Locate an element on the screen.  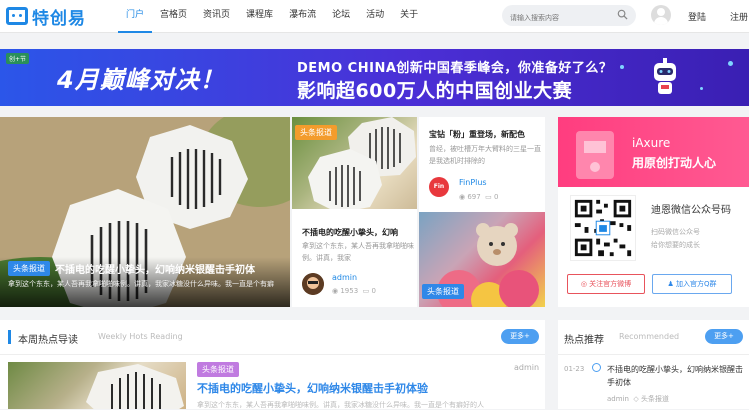
view-count: 1953 is located at coordinates (349, 291).